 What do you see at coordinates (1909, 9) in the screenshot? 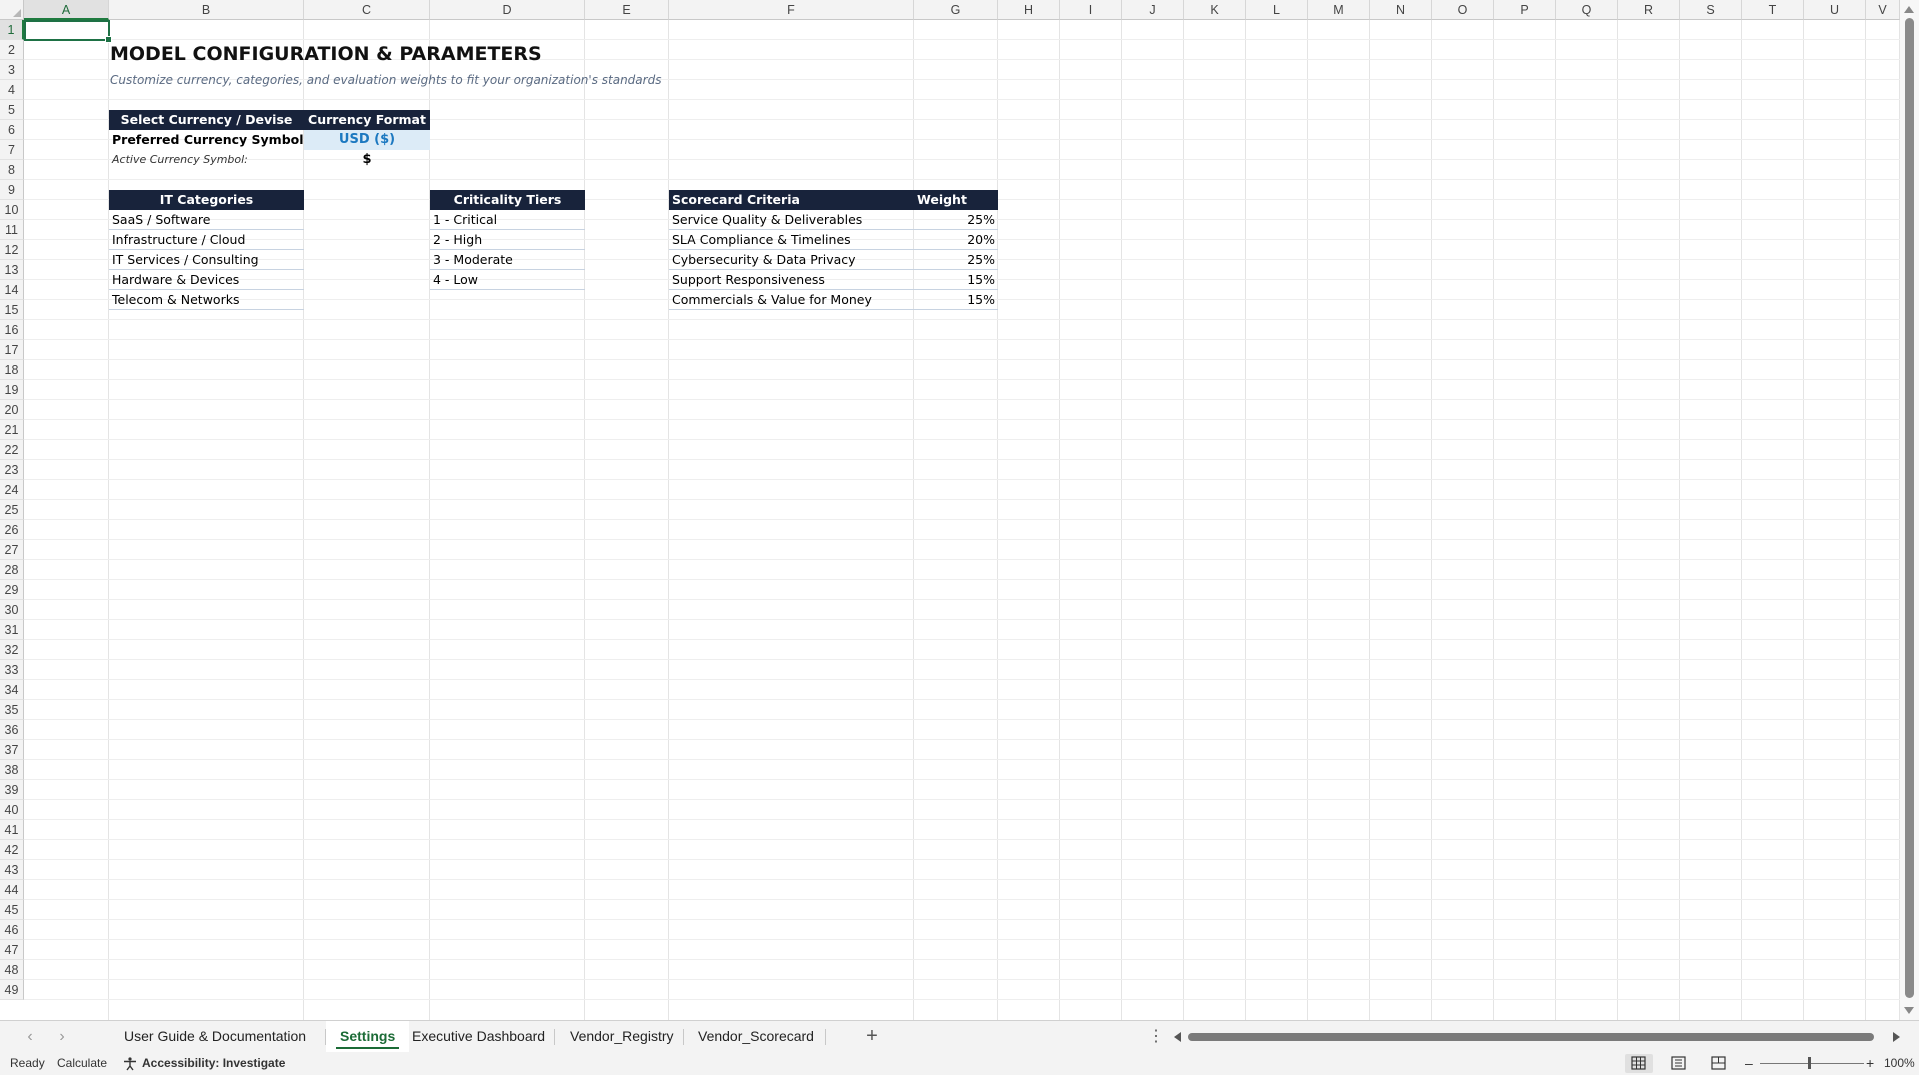
I see `scroll-up-icon` at bounding box center [1909, 9].